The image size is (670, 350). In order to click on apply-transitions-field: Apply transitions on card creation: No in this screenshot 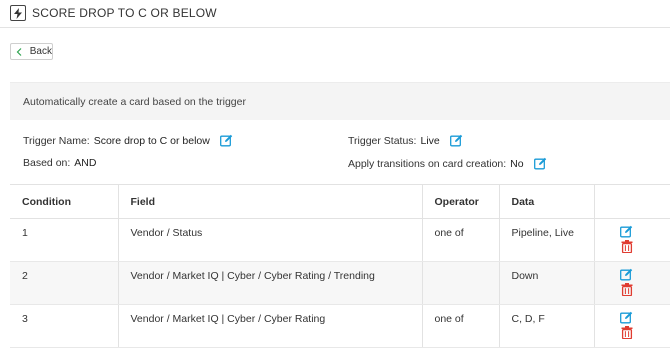, I will do `click(447, 163)`.